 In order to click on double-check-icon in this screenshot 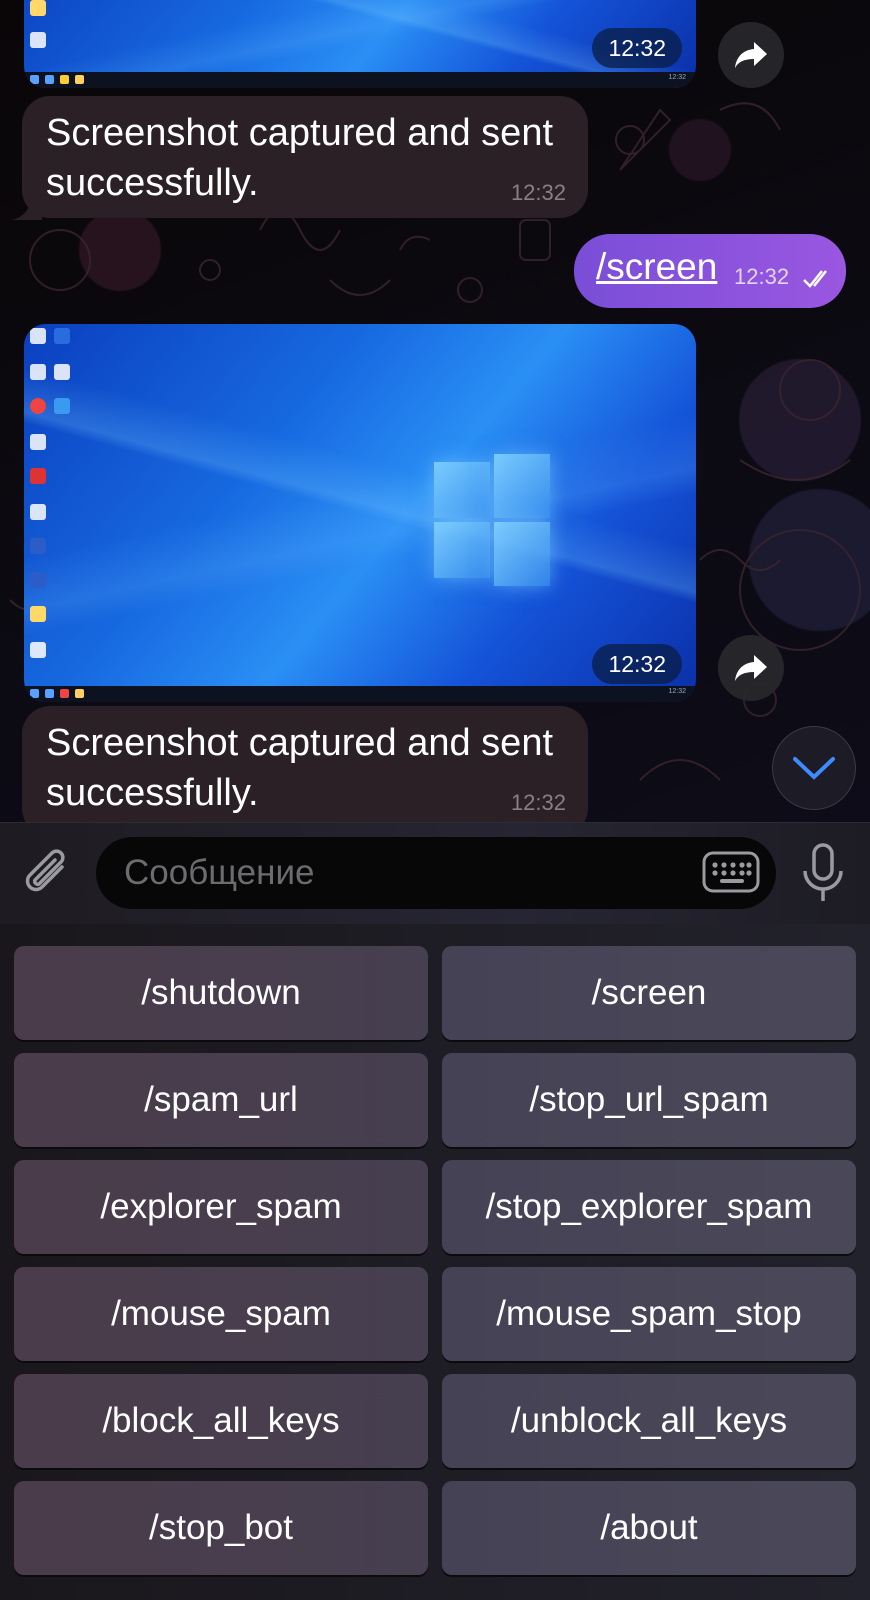, I will do `click(815, 279)`.